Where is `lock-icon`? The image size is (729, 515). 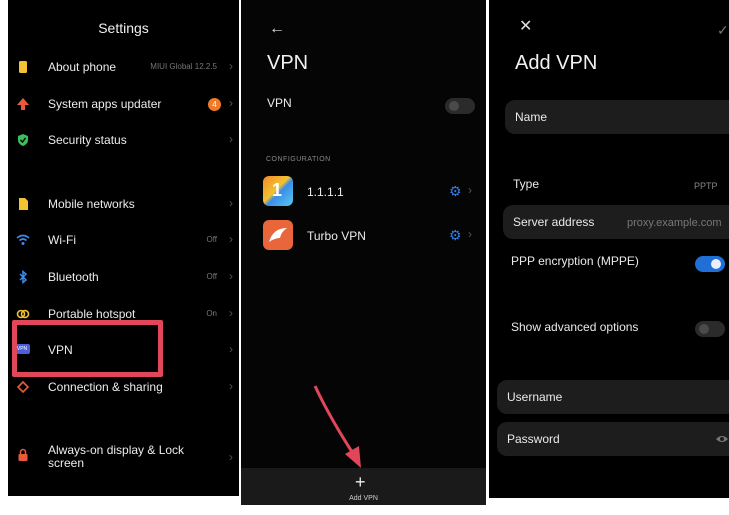
lock-icon is located at coordinates (23, 454).